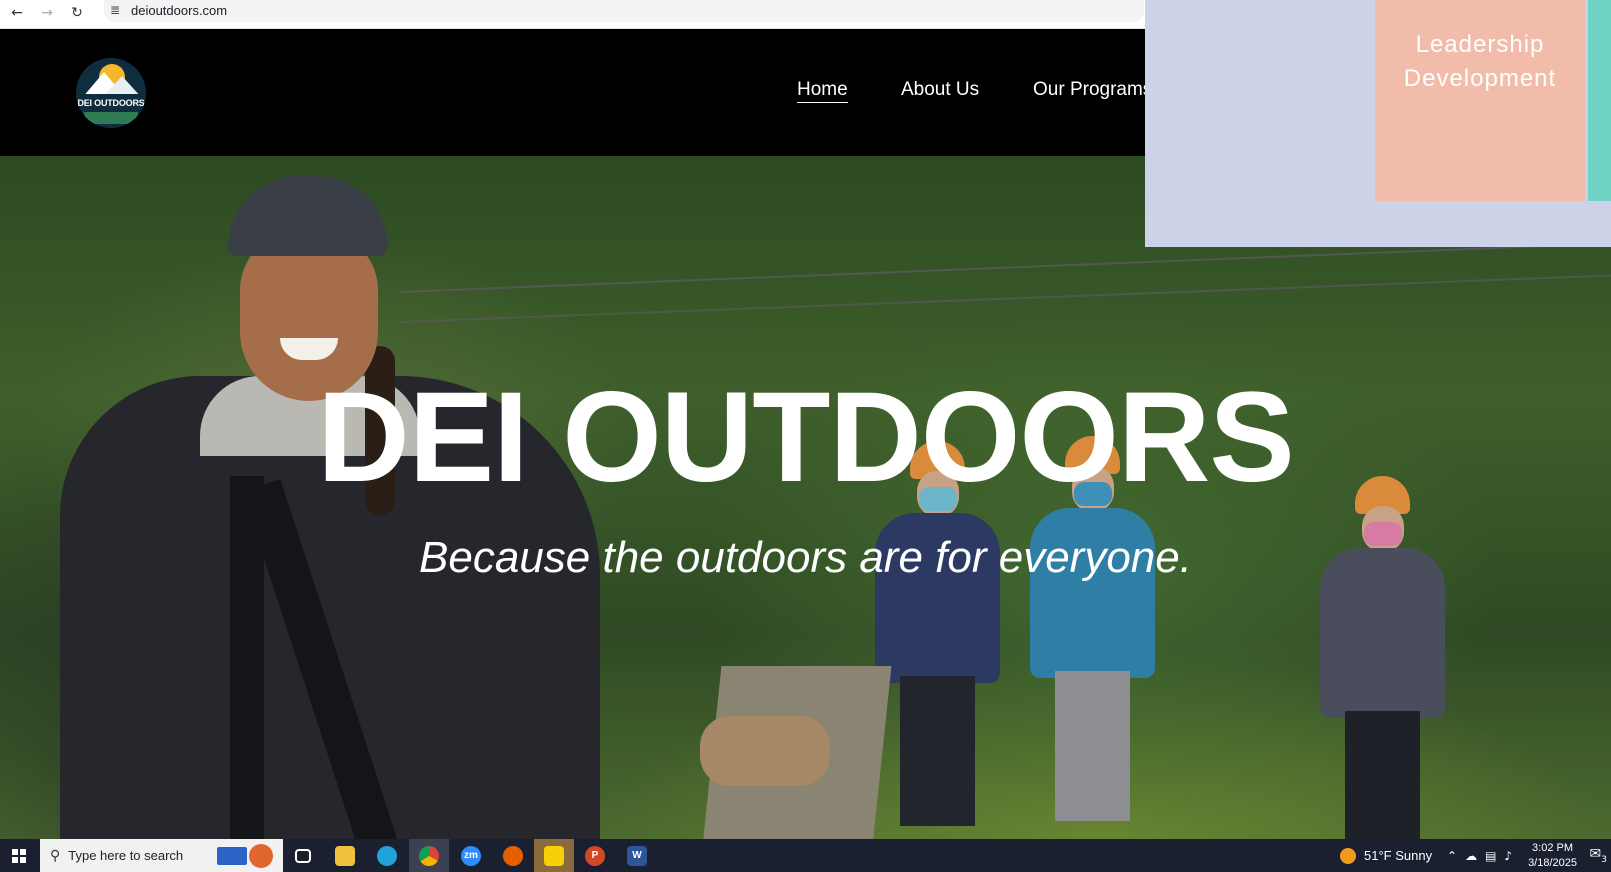 Image resolution: width=1611 pixels, height=872 pixels. What do you see at coordinates (1480, 100) in the screenshot?
I see `leadership-development-card: Leadership Development` at bounding box center [1480, 100].